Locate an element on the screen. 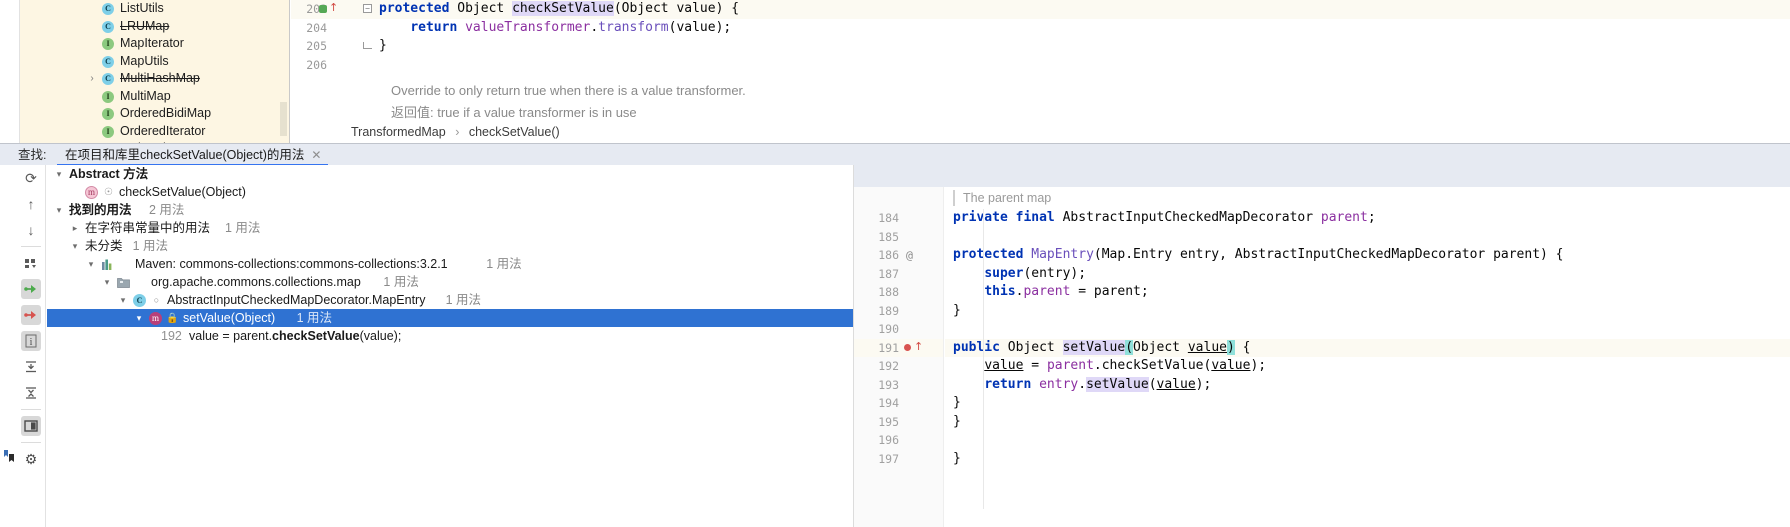 This screenshot has height=527, width=1790. usage-tree-node: ▾ org.apache.commons.collections.map 1 用法 is located at coordinates (450, 282).